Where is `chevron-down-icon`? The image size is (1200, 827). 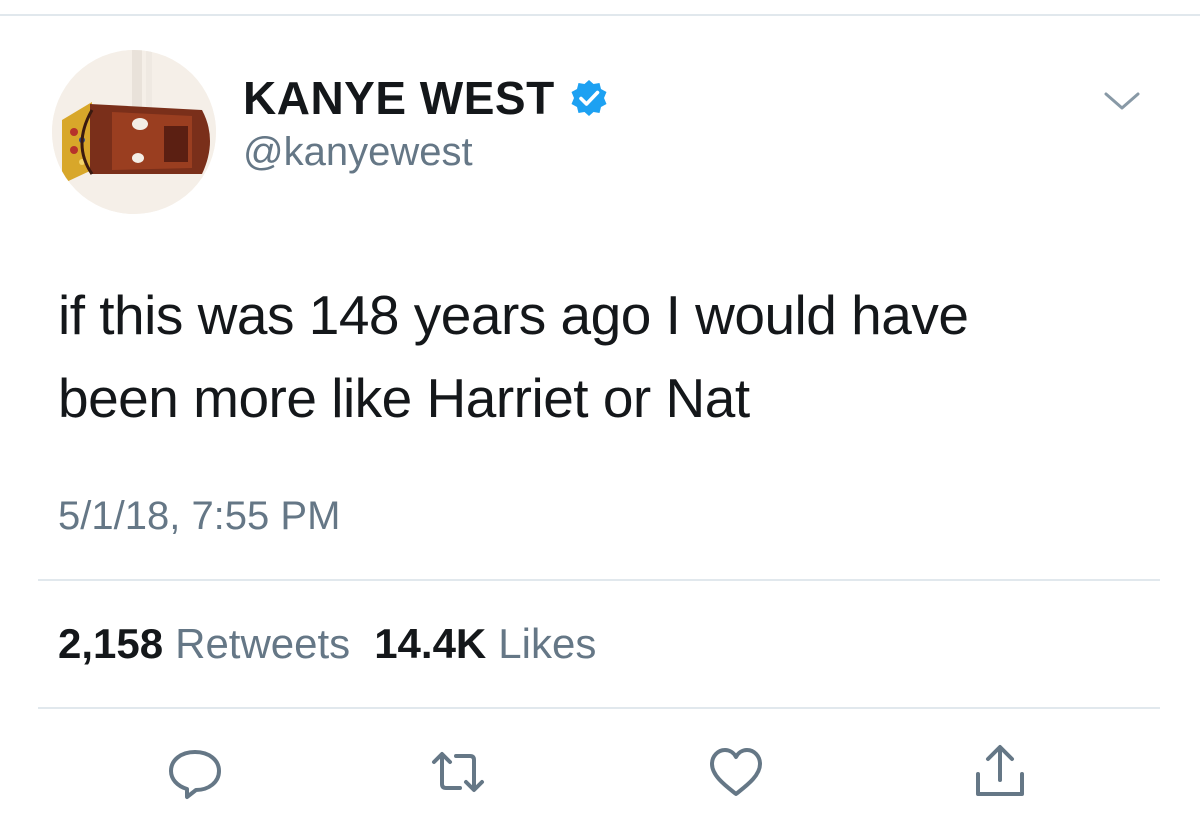
chevron-down-icon is located at coordinates (1122, 101).